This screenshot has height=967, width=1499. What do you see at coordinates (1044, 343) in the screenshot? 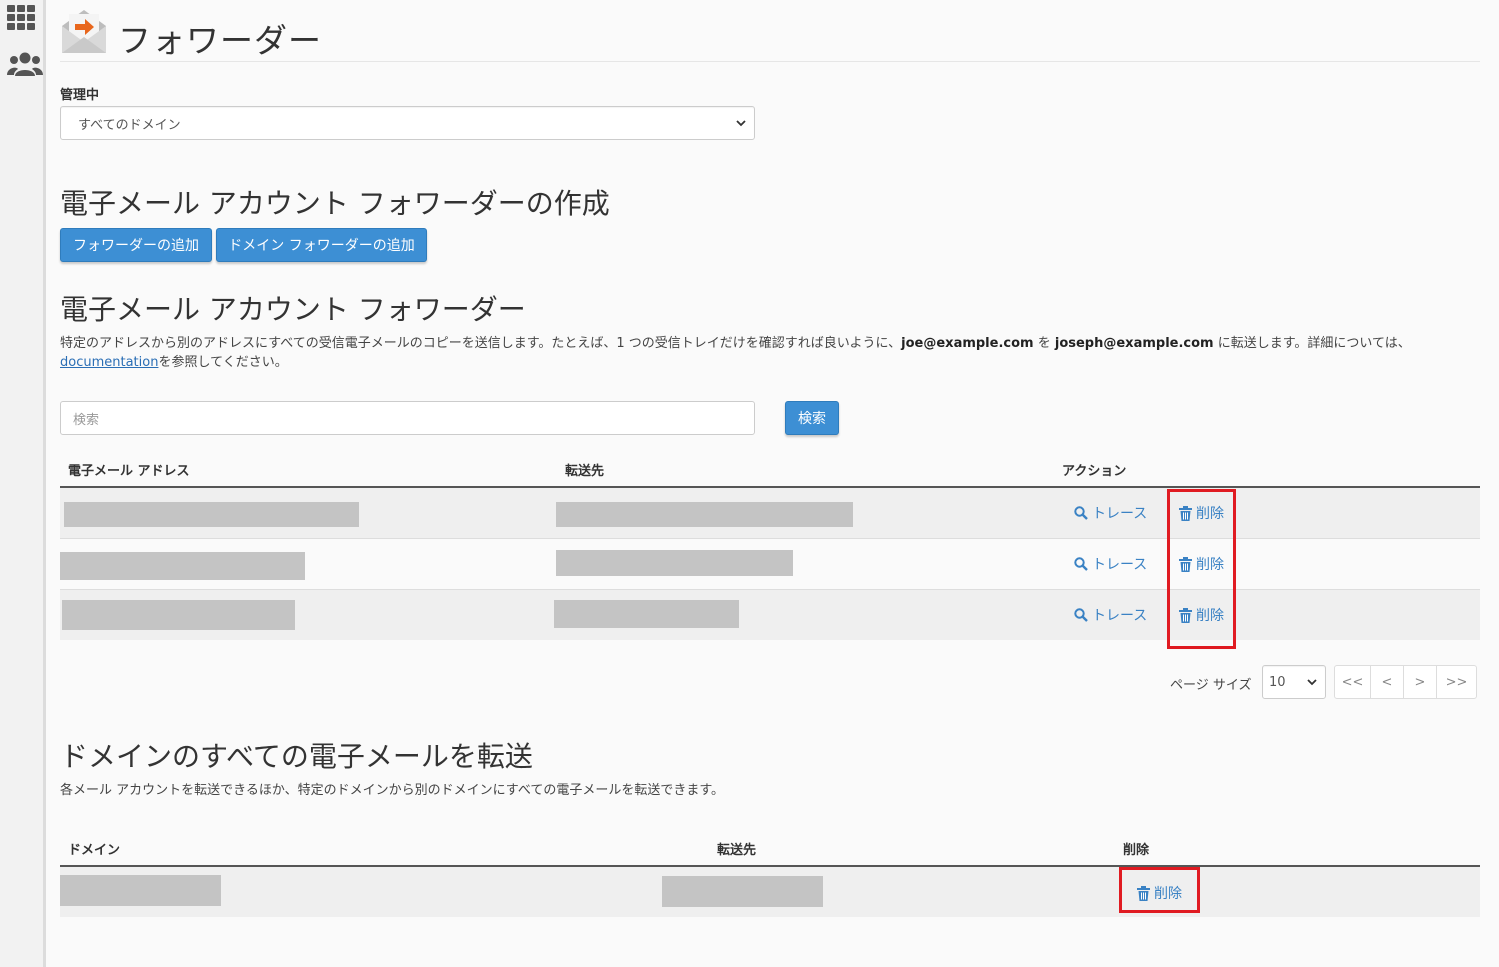
I see `description-text: を` at bounding box center [1044, 343].